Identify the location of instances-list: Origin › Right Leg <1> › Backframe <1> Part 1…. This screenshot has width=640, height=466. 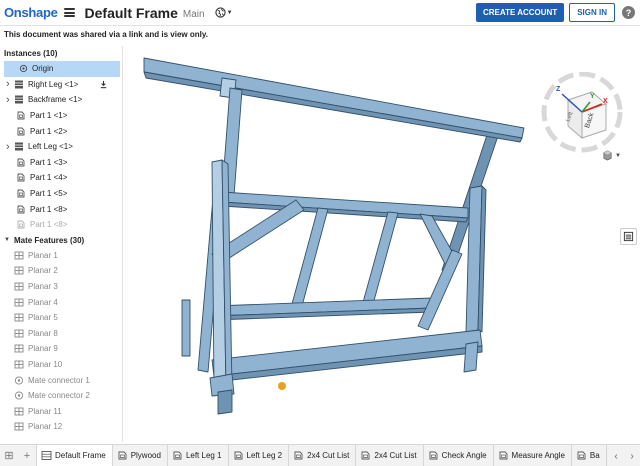
(61, 147).